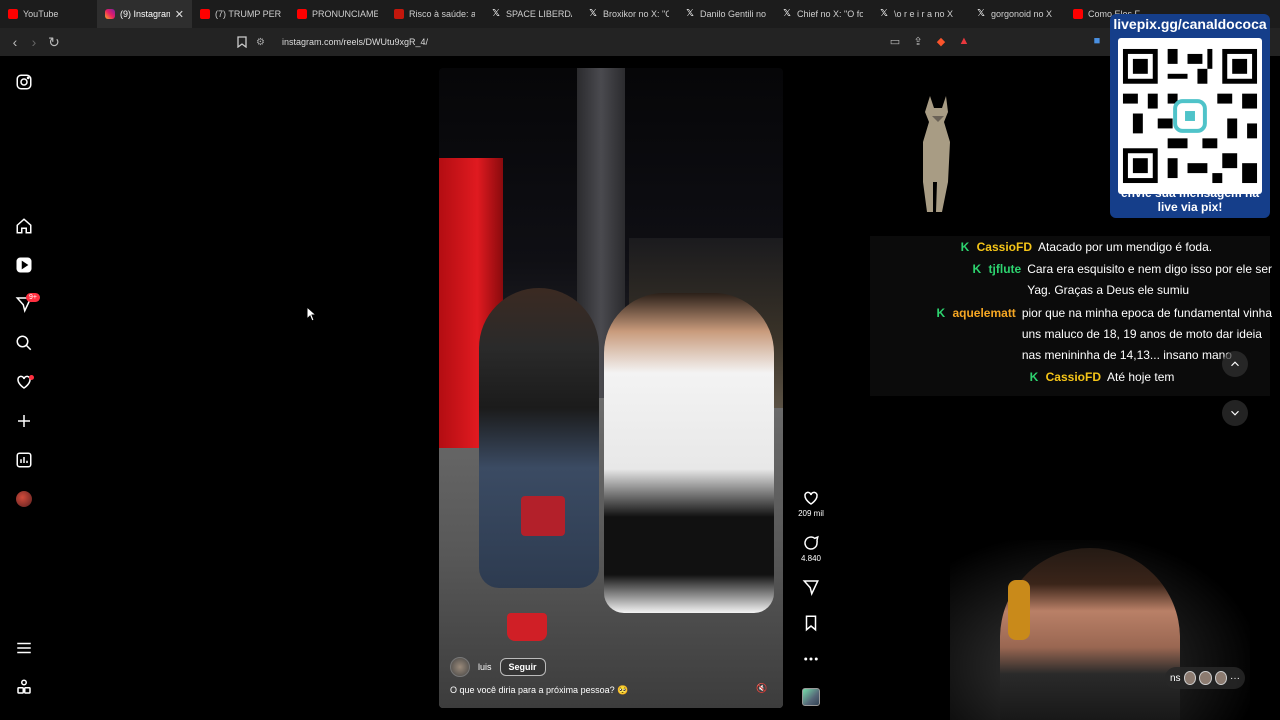 Image resolution: width=1280 pixels, height=720 pixels. I want to click on like-count: 209 mil, so click(811, 513).